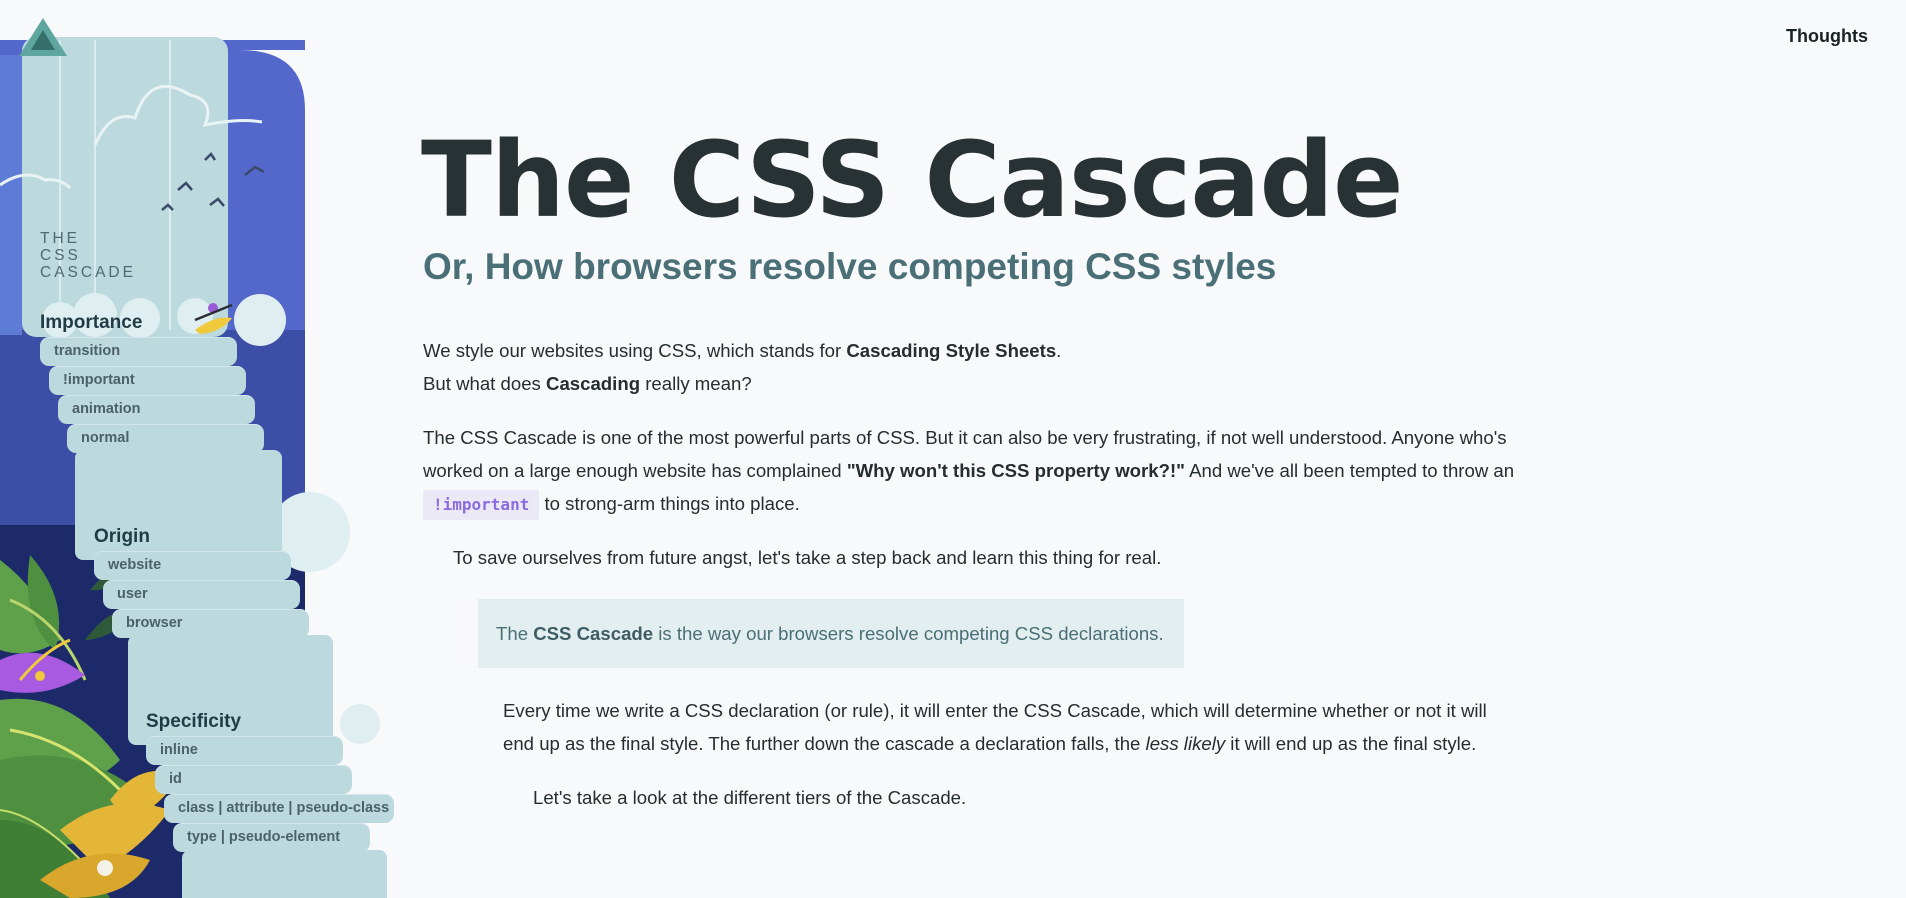 The image size is (1906, 898). Describe the element at coordinates (593, 633) in the screenshot. I see `bold-text: CSS Cascade` at that location.